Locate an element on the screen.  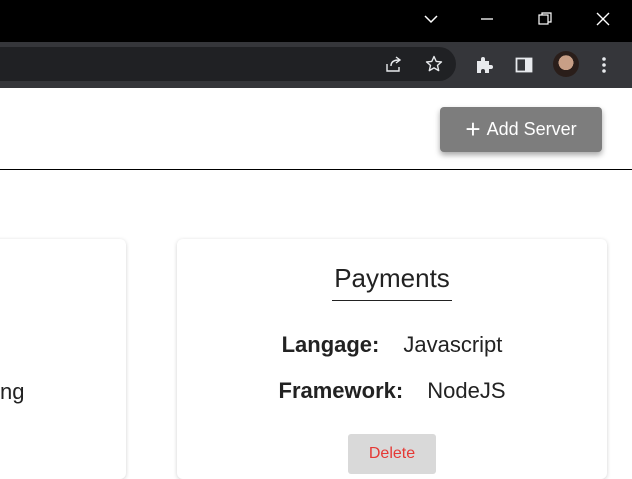
restore-icon is located at coordinates (545, 18).